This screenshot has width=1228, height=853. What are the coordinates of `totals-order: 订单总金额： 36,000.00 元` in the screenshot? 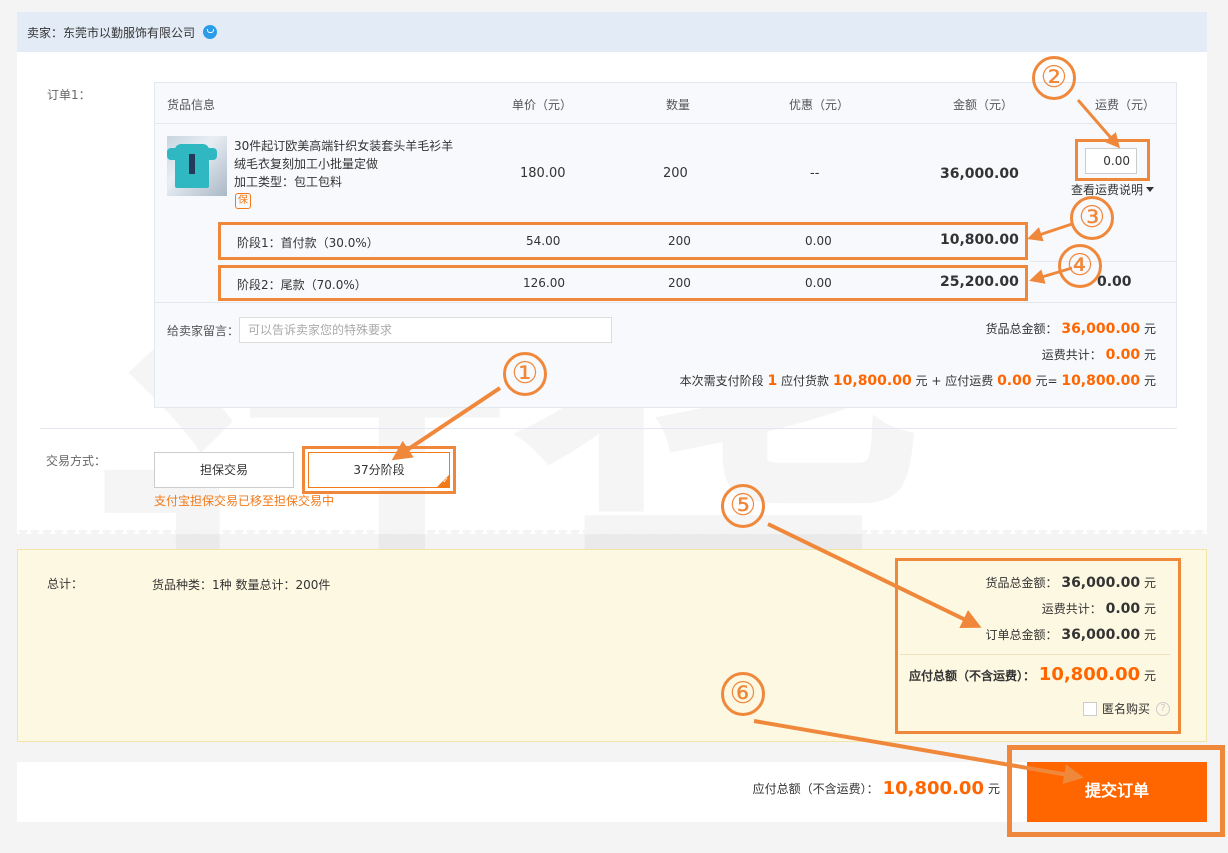 It's located at (1070, 634).